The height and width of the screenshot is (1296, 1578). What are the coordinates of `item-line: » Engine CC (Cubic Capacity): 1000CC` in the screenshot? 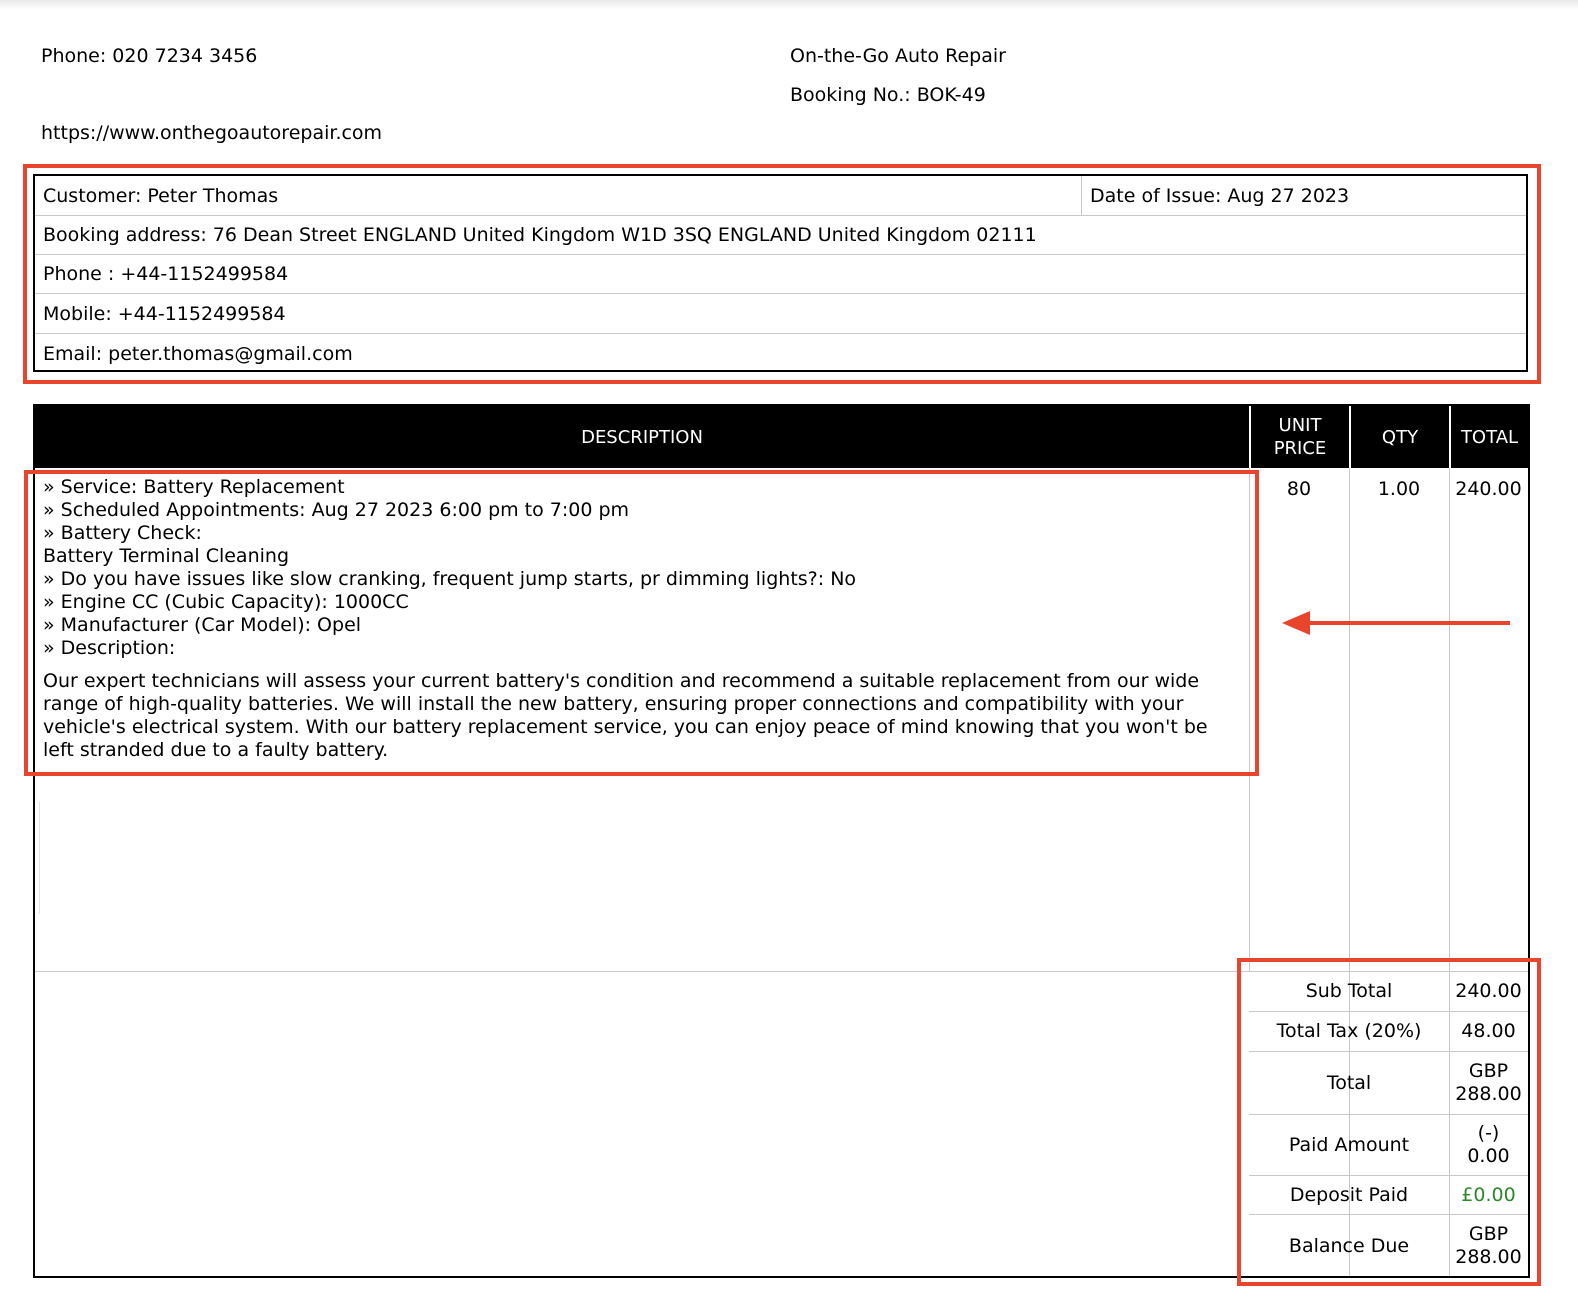 It's located at (226, 602).